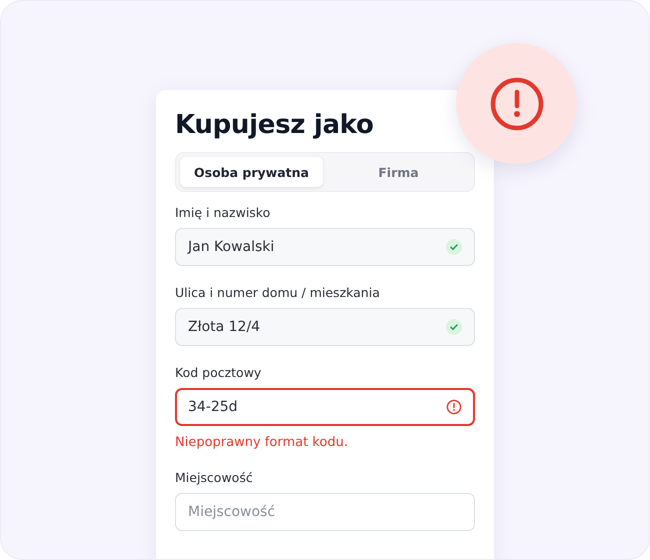 The width and height of the screenshot is (650, 560). I want to click on field-label: Kod pocztowy, so click(218, 372).